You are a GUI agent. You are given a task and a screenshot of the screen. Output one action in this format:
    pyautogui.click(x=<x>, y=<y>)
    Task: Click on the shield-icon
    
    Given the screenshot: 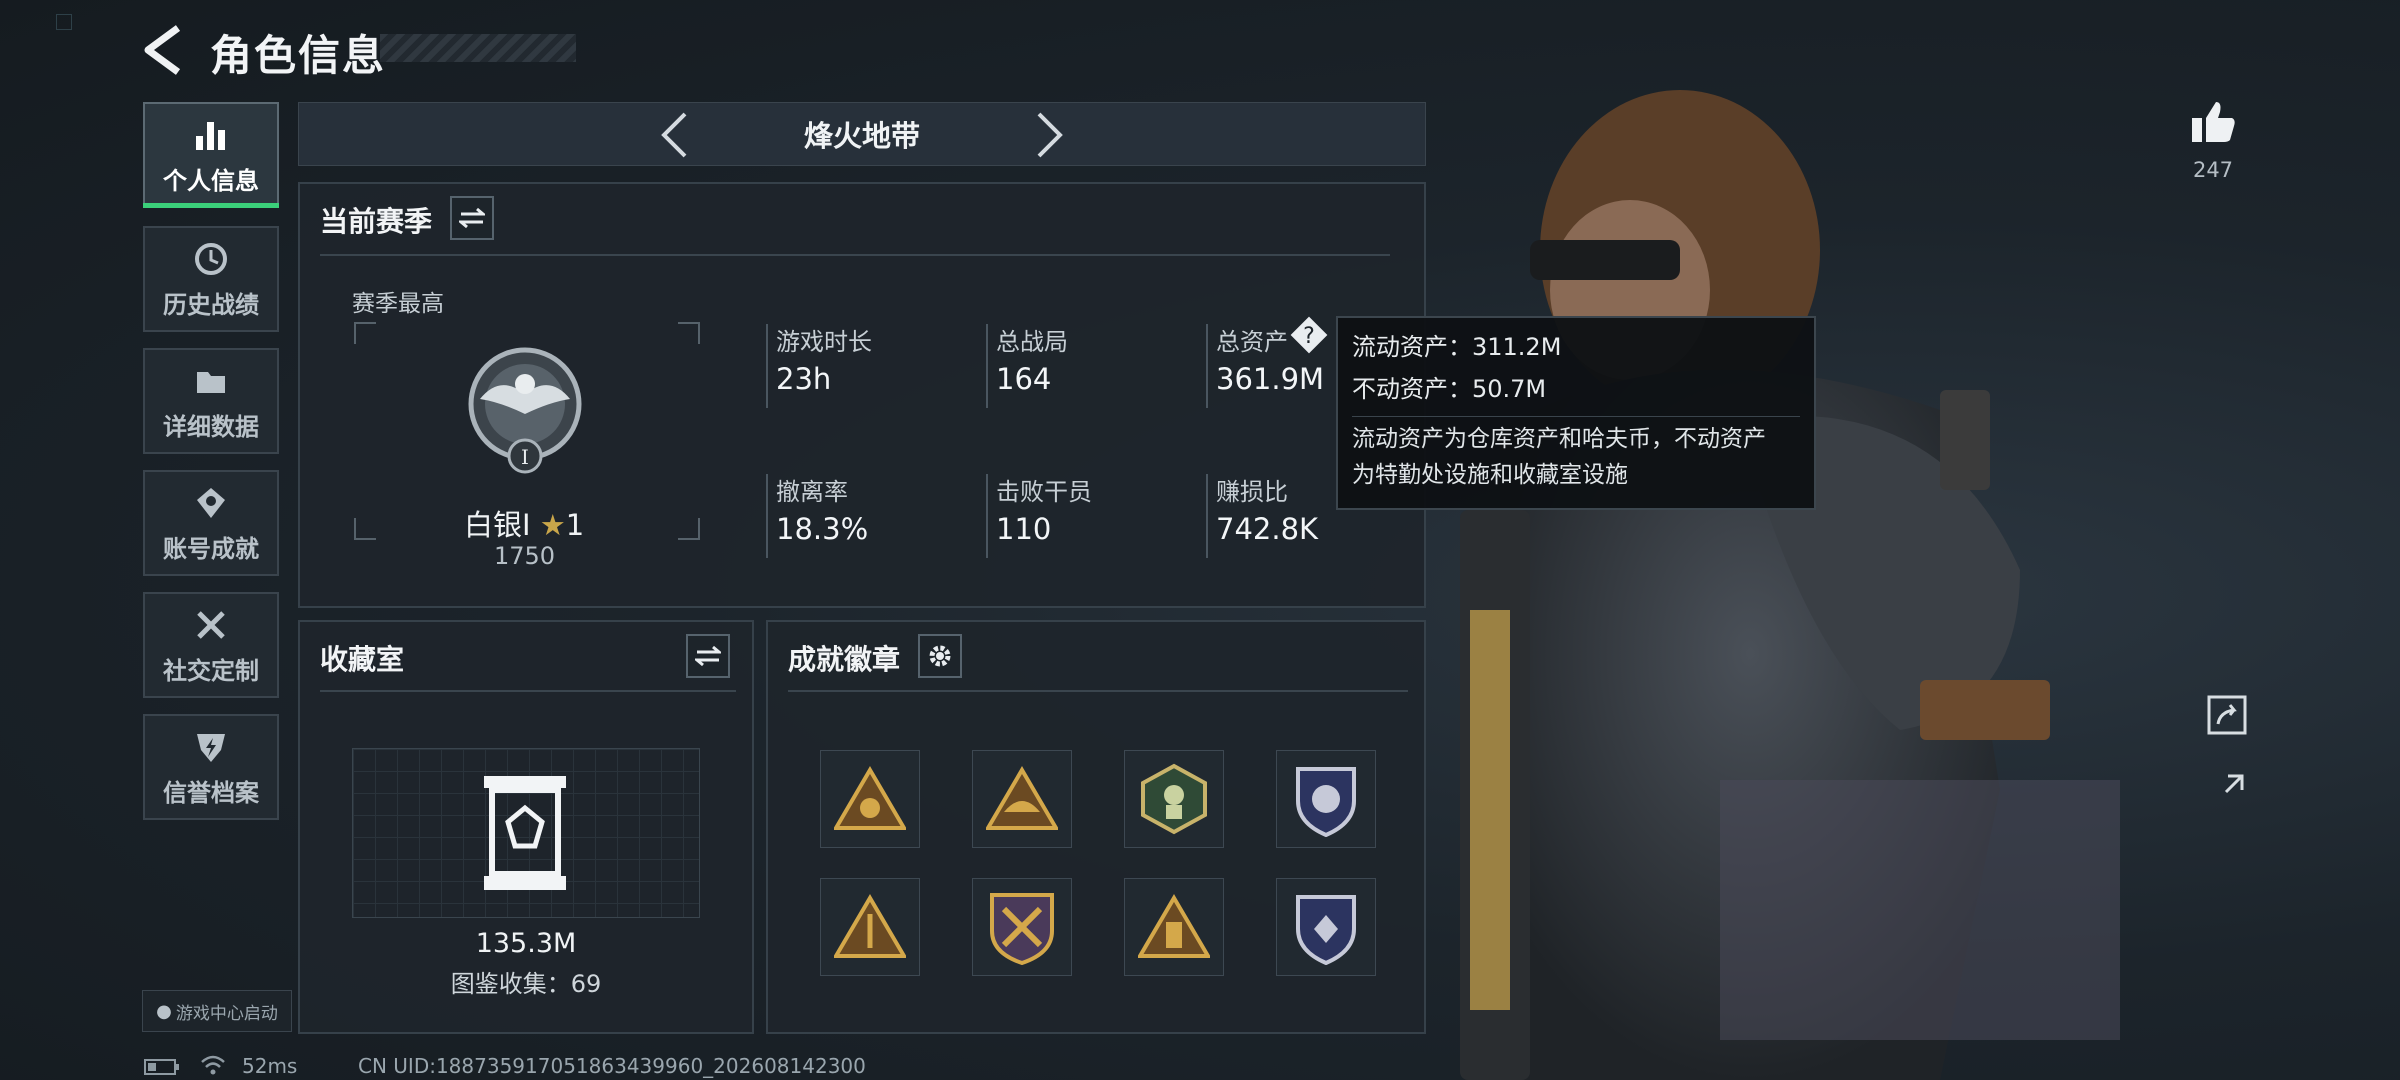 What is the action you would take?
    pyautogui.click(x=211, y=747)
    